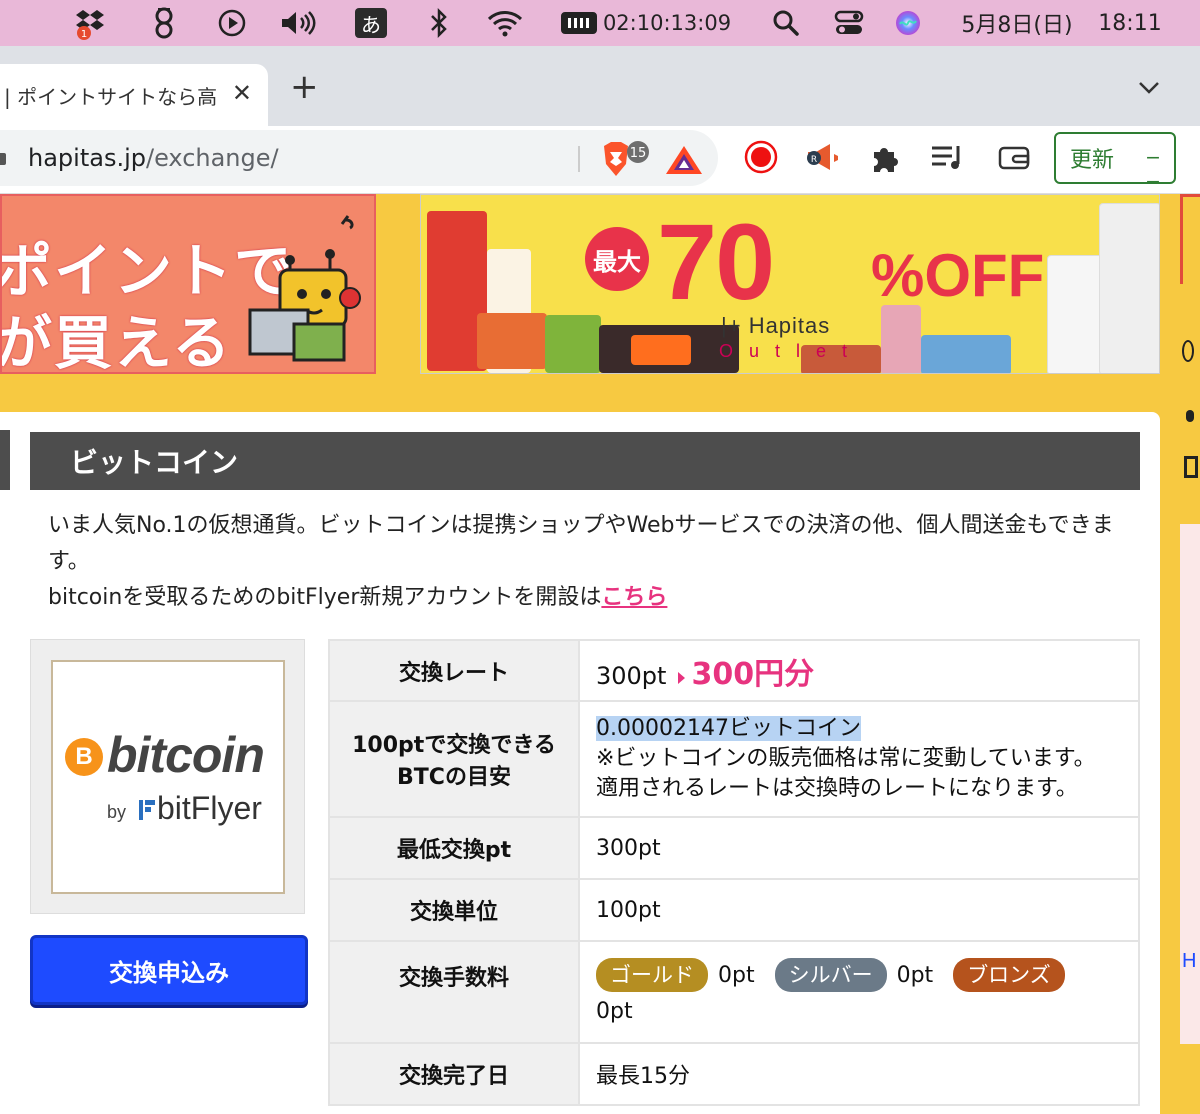 This screenshot has height=1114, width=1200. What do you see at coordinates (846, 758) in the screenshot?
I see `btc-note-1: ※ビットコインの販売価格は常に変動しています。` at bounding box center [846, 758].